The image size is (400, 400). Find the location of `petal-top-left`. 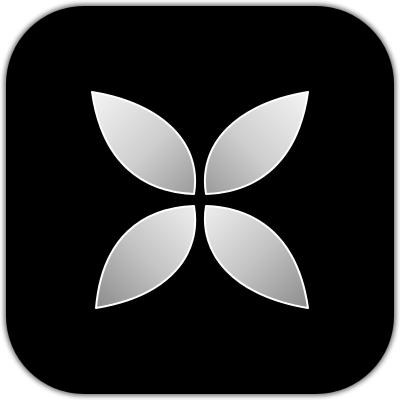

petal-top-left is located at coordinates (144, 143).